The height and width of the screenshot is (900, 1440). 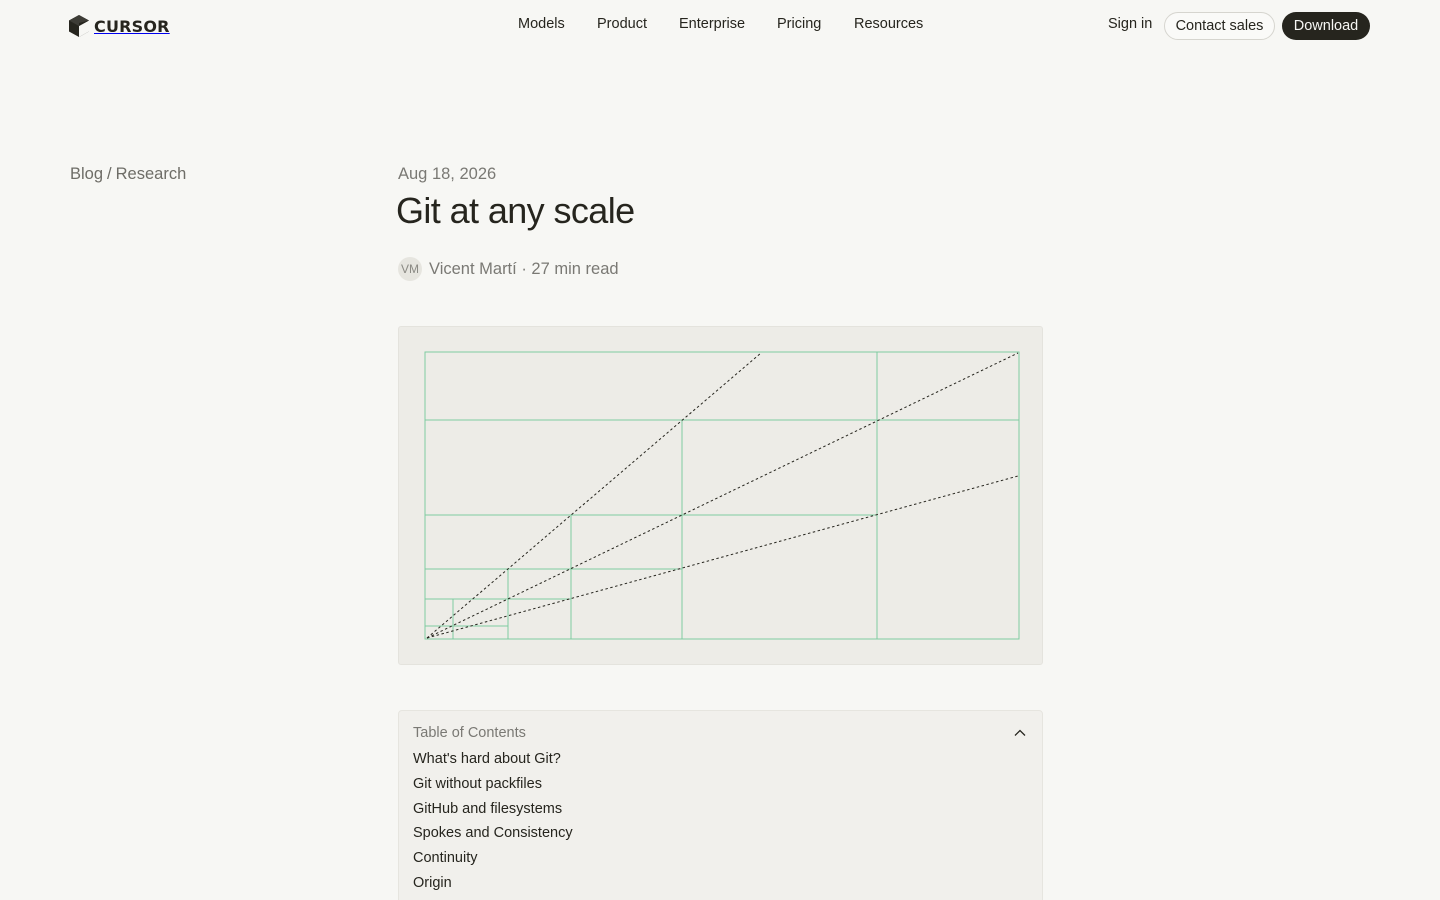 What do you see at coordinates (493, 833) in the screenshot?
I see `toc-link-spokes-consistency: Spokes and Consistency` at bounding box center [493, 833].